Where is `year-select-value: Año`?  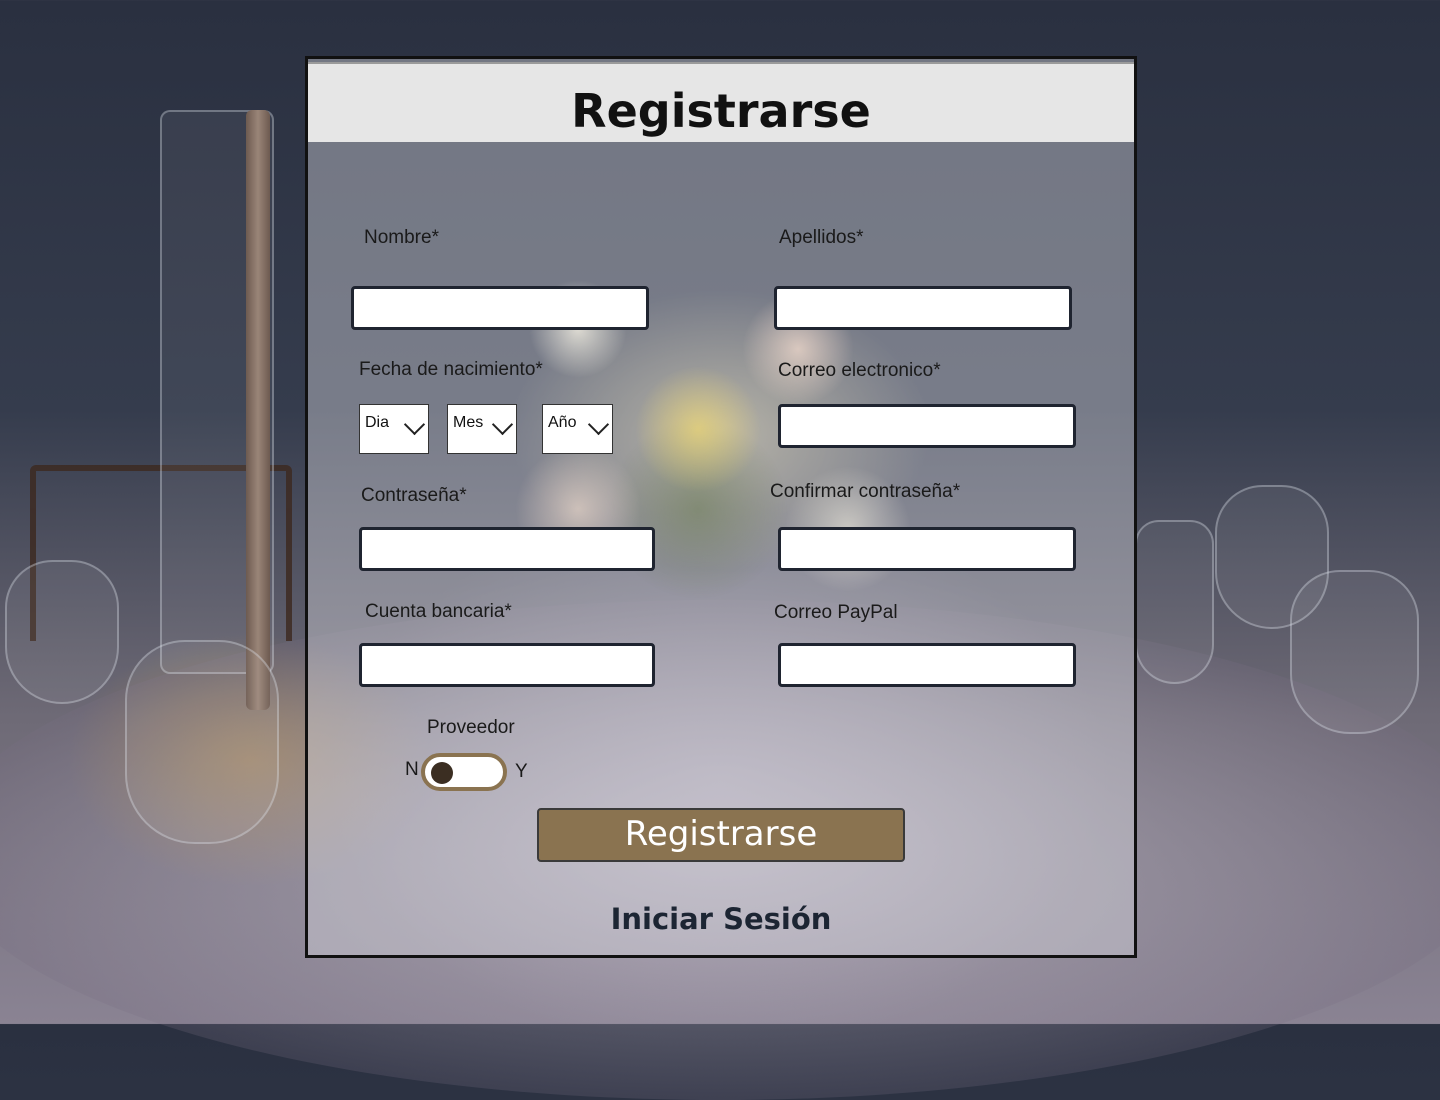
year-select-value: Año is located at coordinates (562, 422).